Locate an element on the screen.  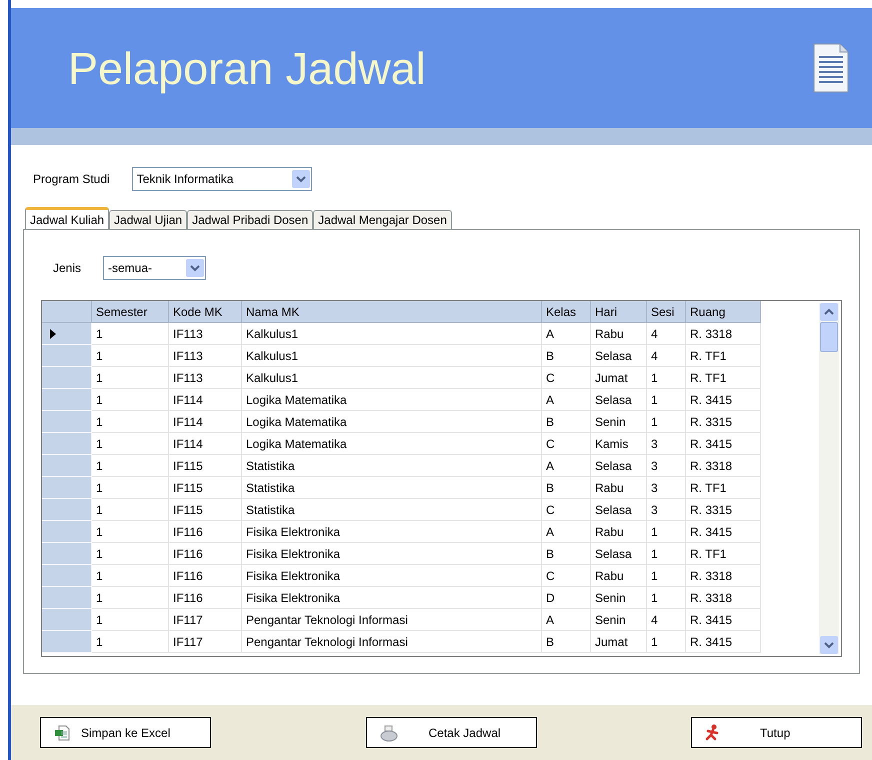
tab: Jadwal Kuliah is located at coordinates (67, 218).